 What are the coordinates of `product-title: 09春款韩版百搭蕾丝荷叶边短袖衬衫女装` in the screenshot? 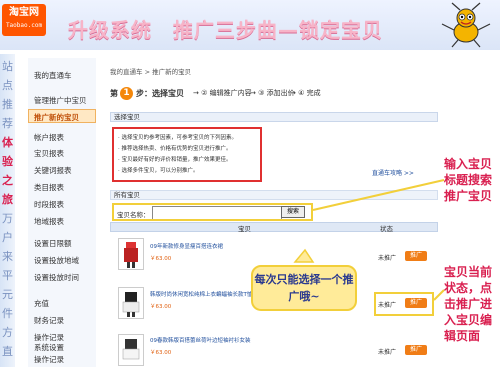 It's located at (200, 340).